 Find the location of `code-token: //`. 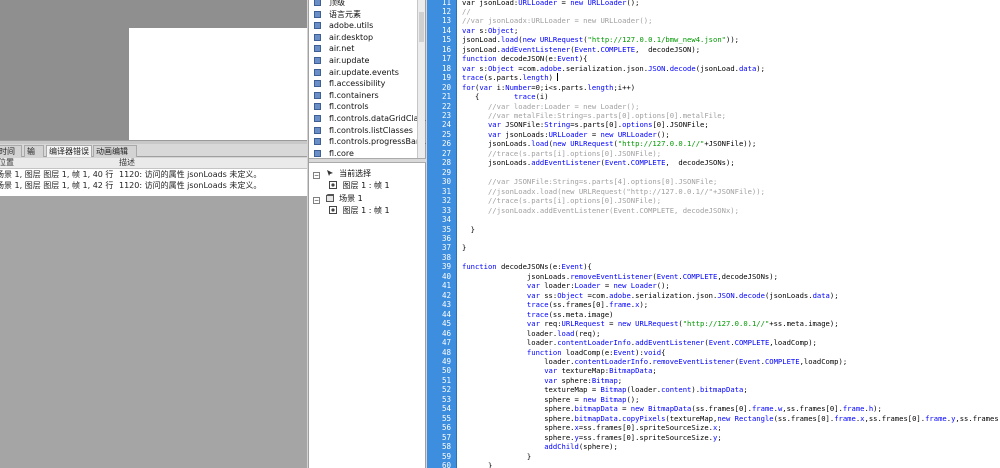

code-token: // is located at coordinates (466, 11).